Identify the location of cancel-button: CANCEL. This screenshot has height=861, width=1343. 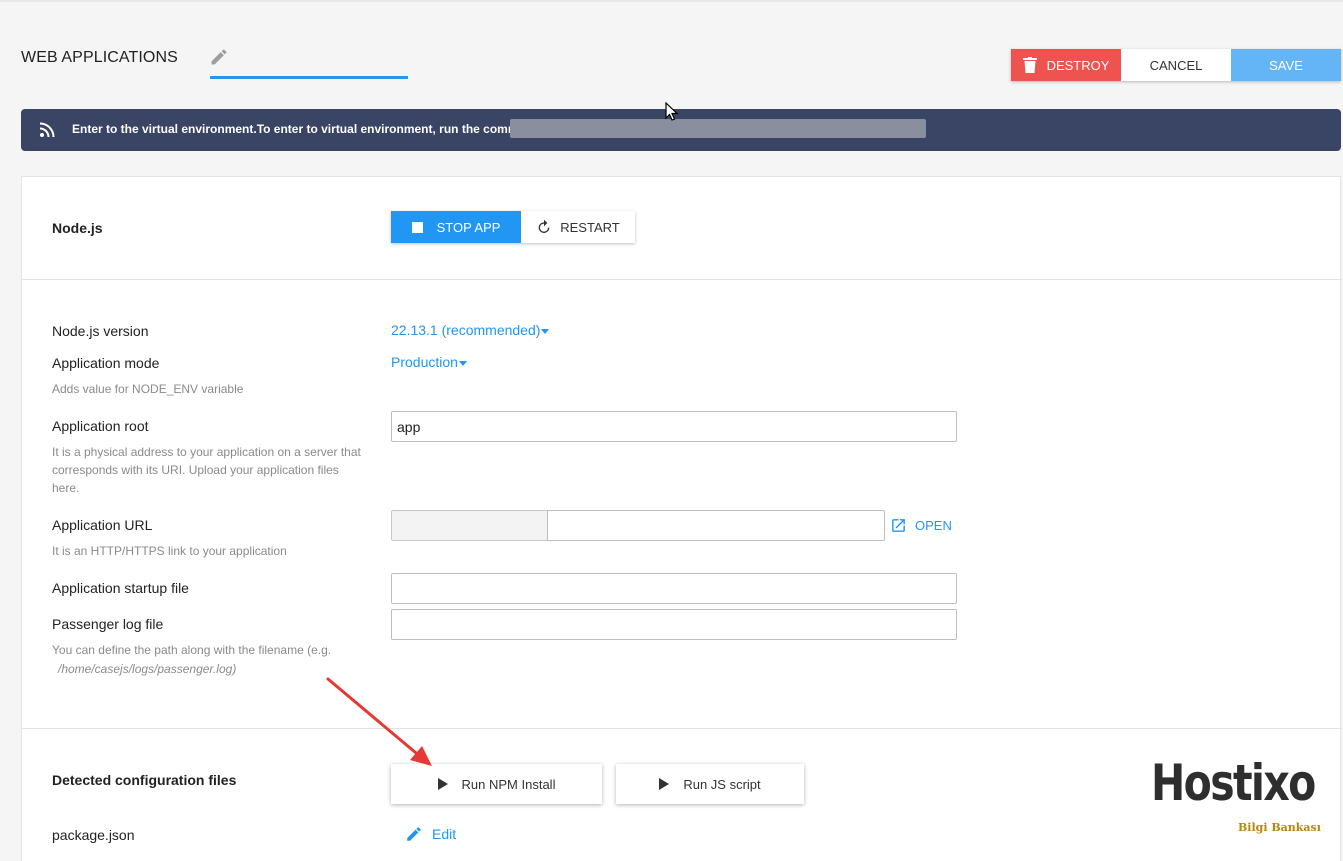
(1176, 65).